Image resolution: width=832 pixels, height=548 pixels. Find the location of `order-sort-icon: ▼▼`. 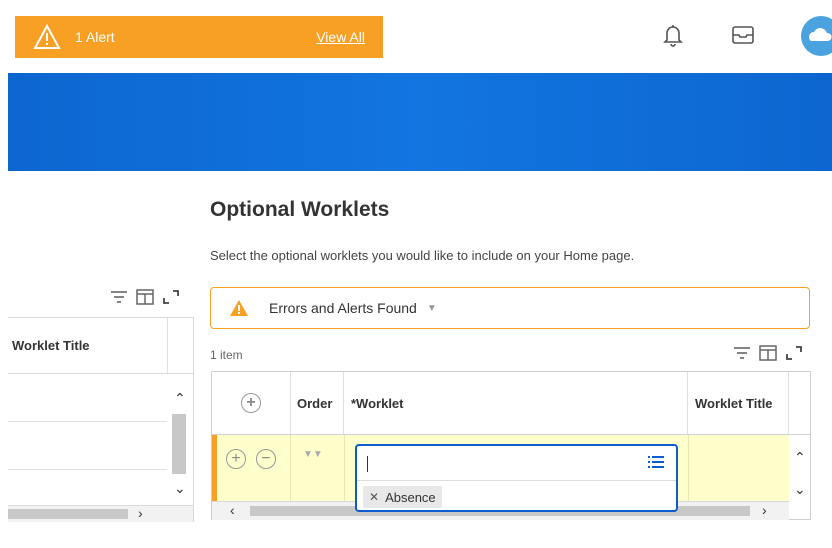

order-sort-icon: ▼▼ is located at coordinates (313, 454).